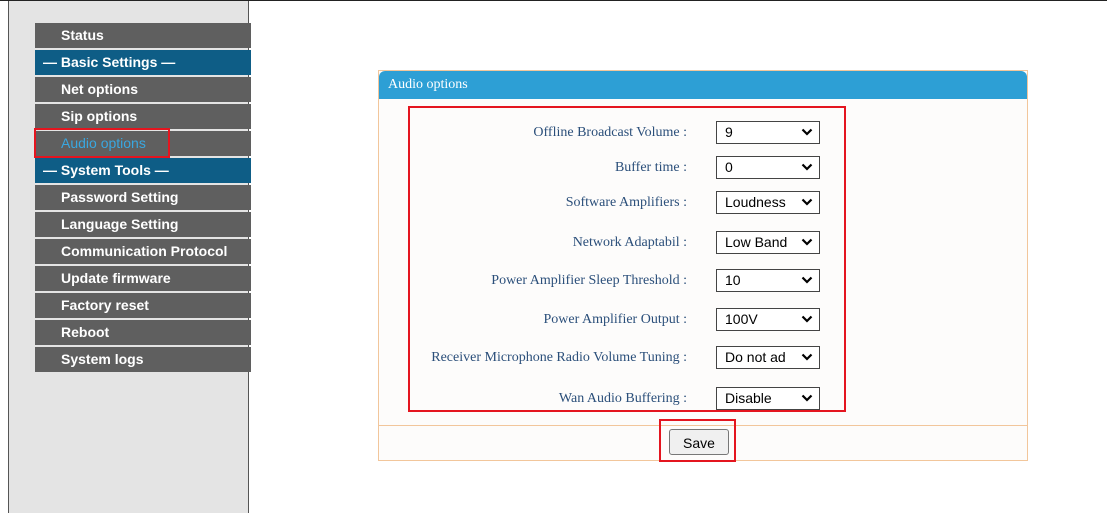 The width and height of the screenshot is (1107, 513). I want to click on network-adaptabil-select: Low Band, so click(768, 242).